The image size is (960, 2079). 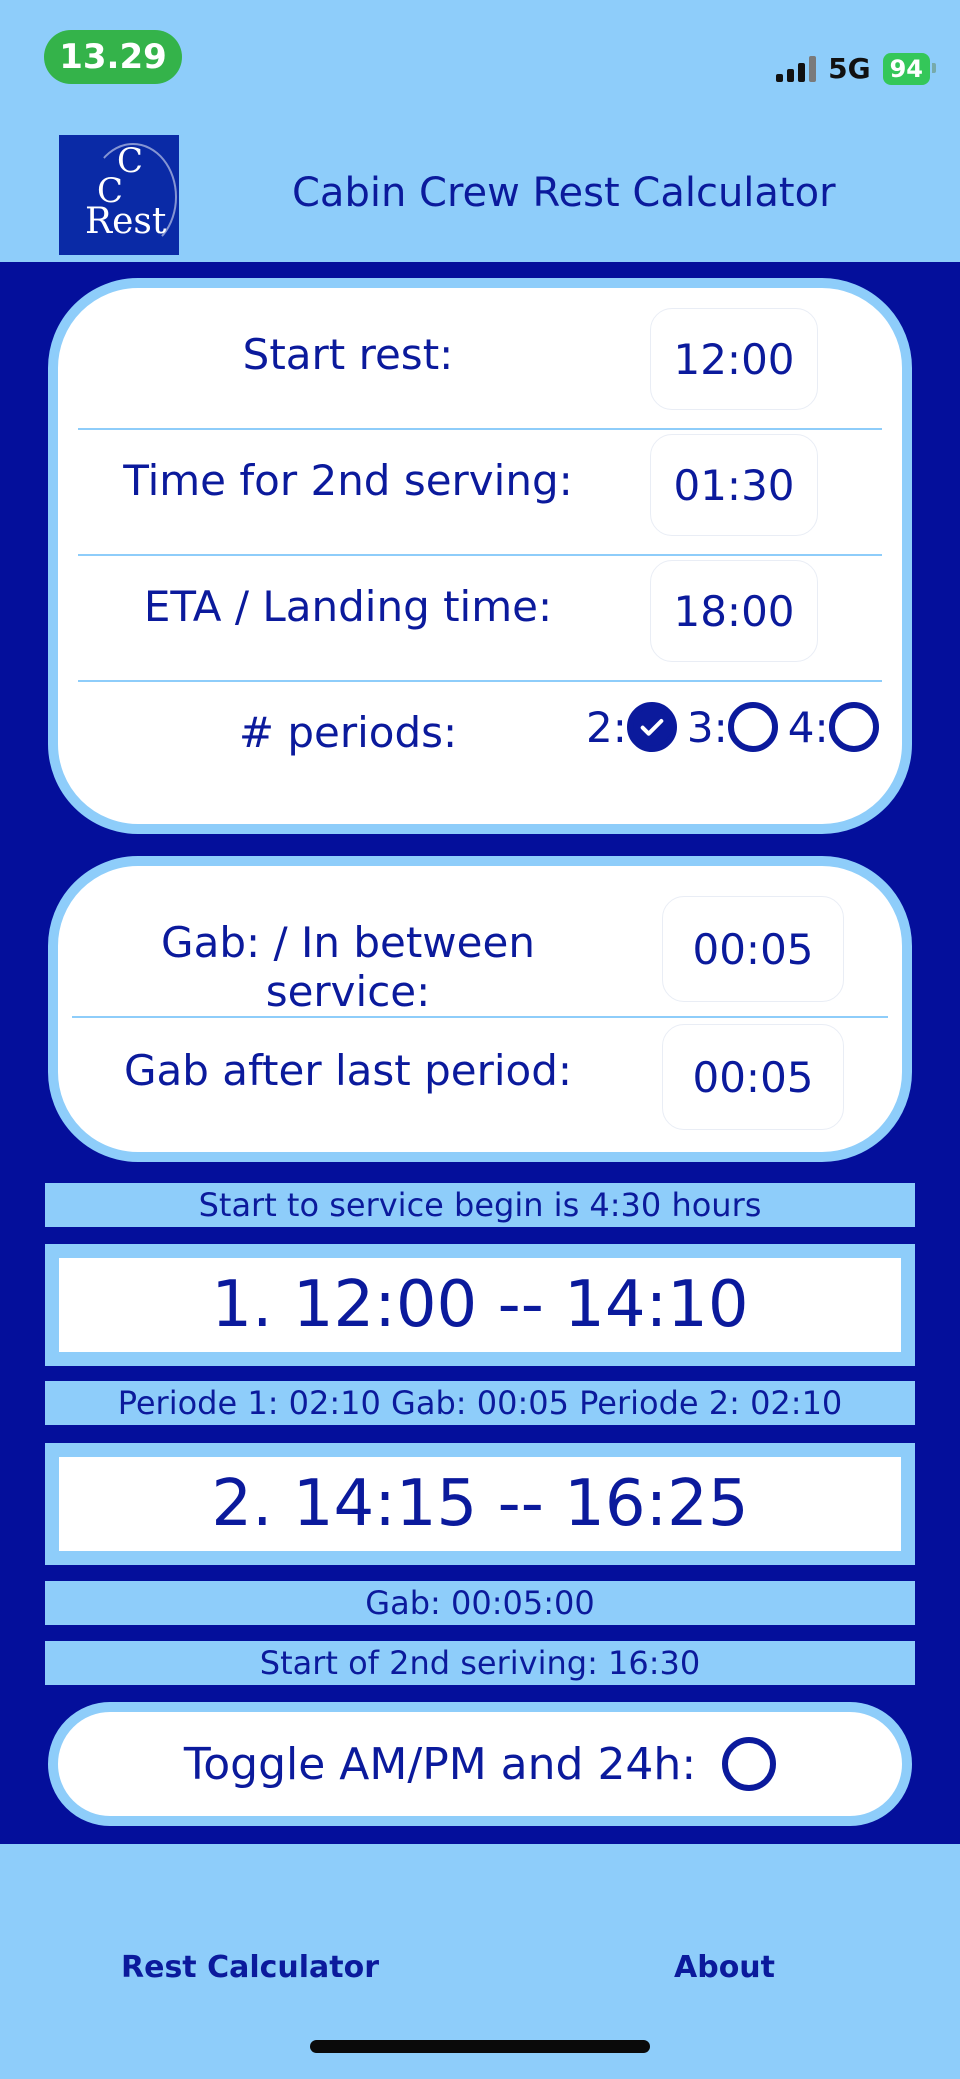 What do you see at coordinates (796, 68) in the screenshot?
I see `signal-icon` at bounding box center [796, 68].